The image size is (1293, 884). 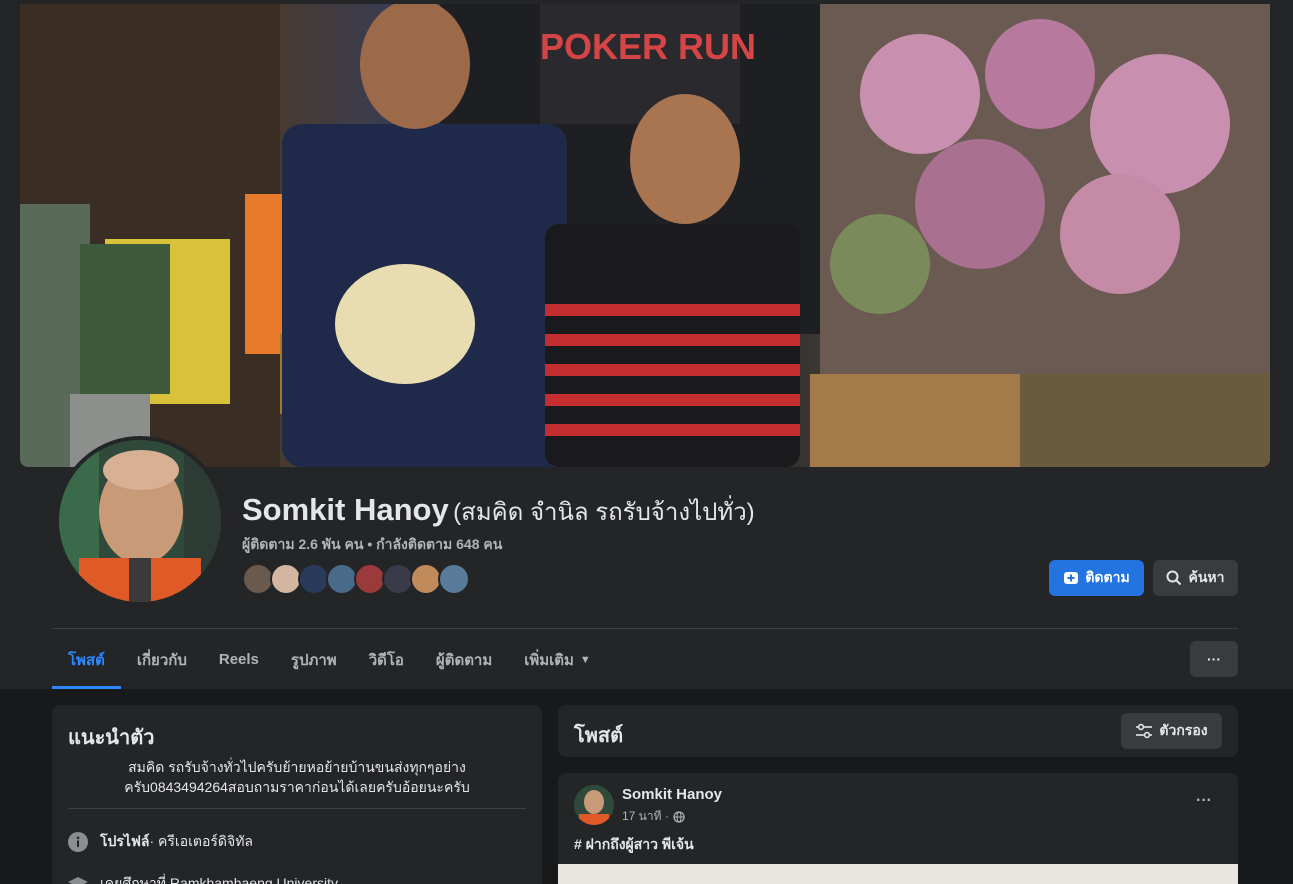 What do you see at coordinates (585, 659) in the screenshot?
I see `chevron-down-icon: ▼` at bounding box center [585, 659].